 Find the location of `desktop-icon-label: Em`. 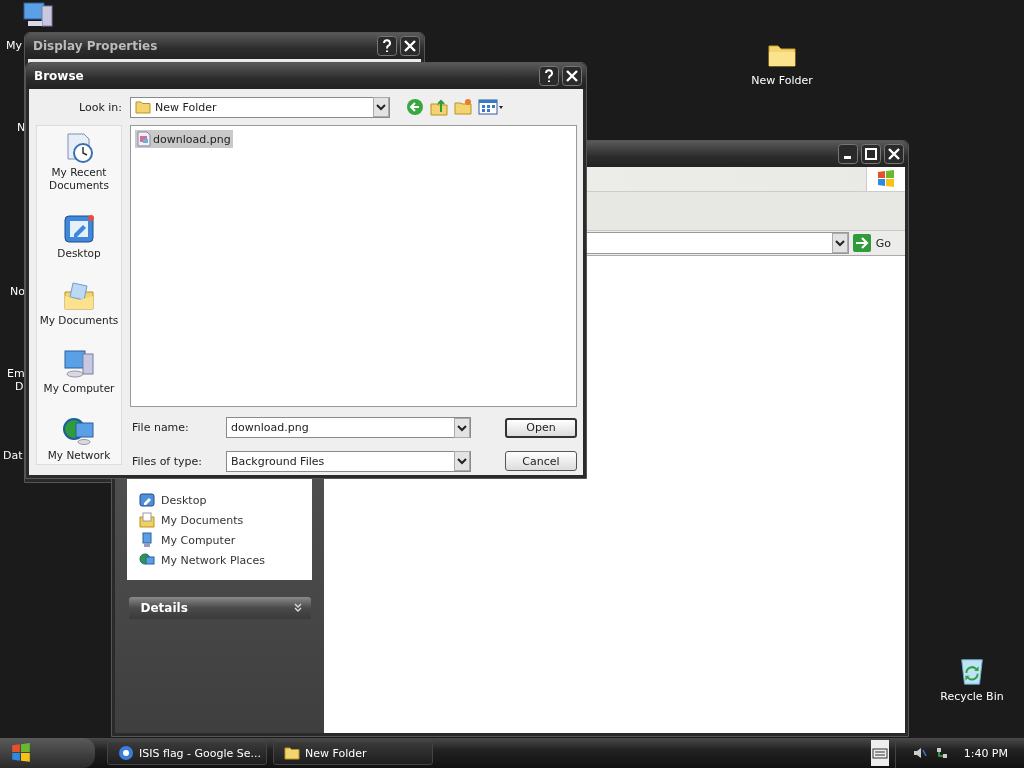

desktop-icon-label: Em is located at coordinates (16, 373).